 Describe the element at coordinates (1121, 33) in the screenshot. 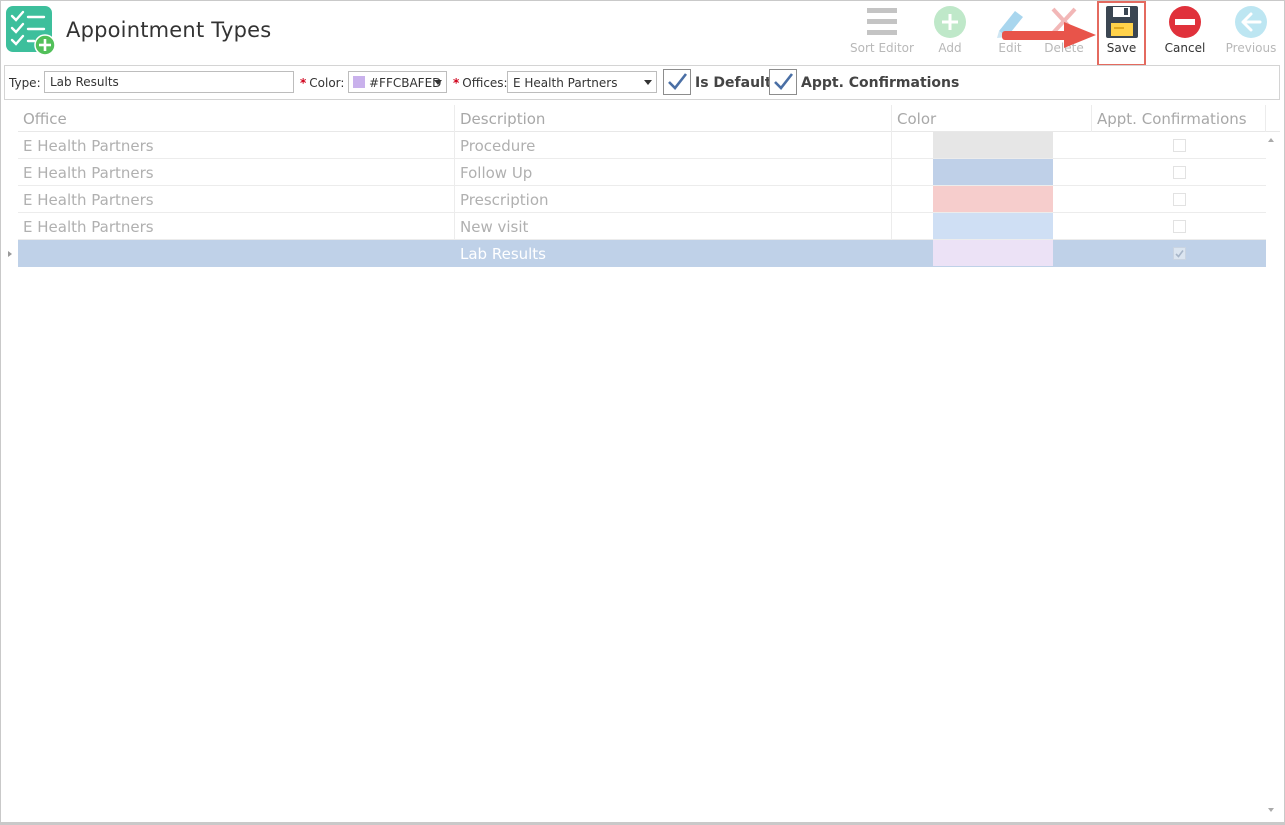

I see `save-highlight-box` at that location.